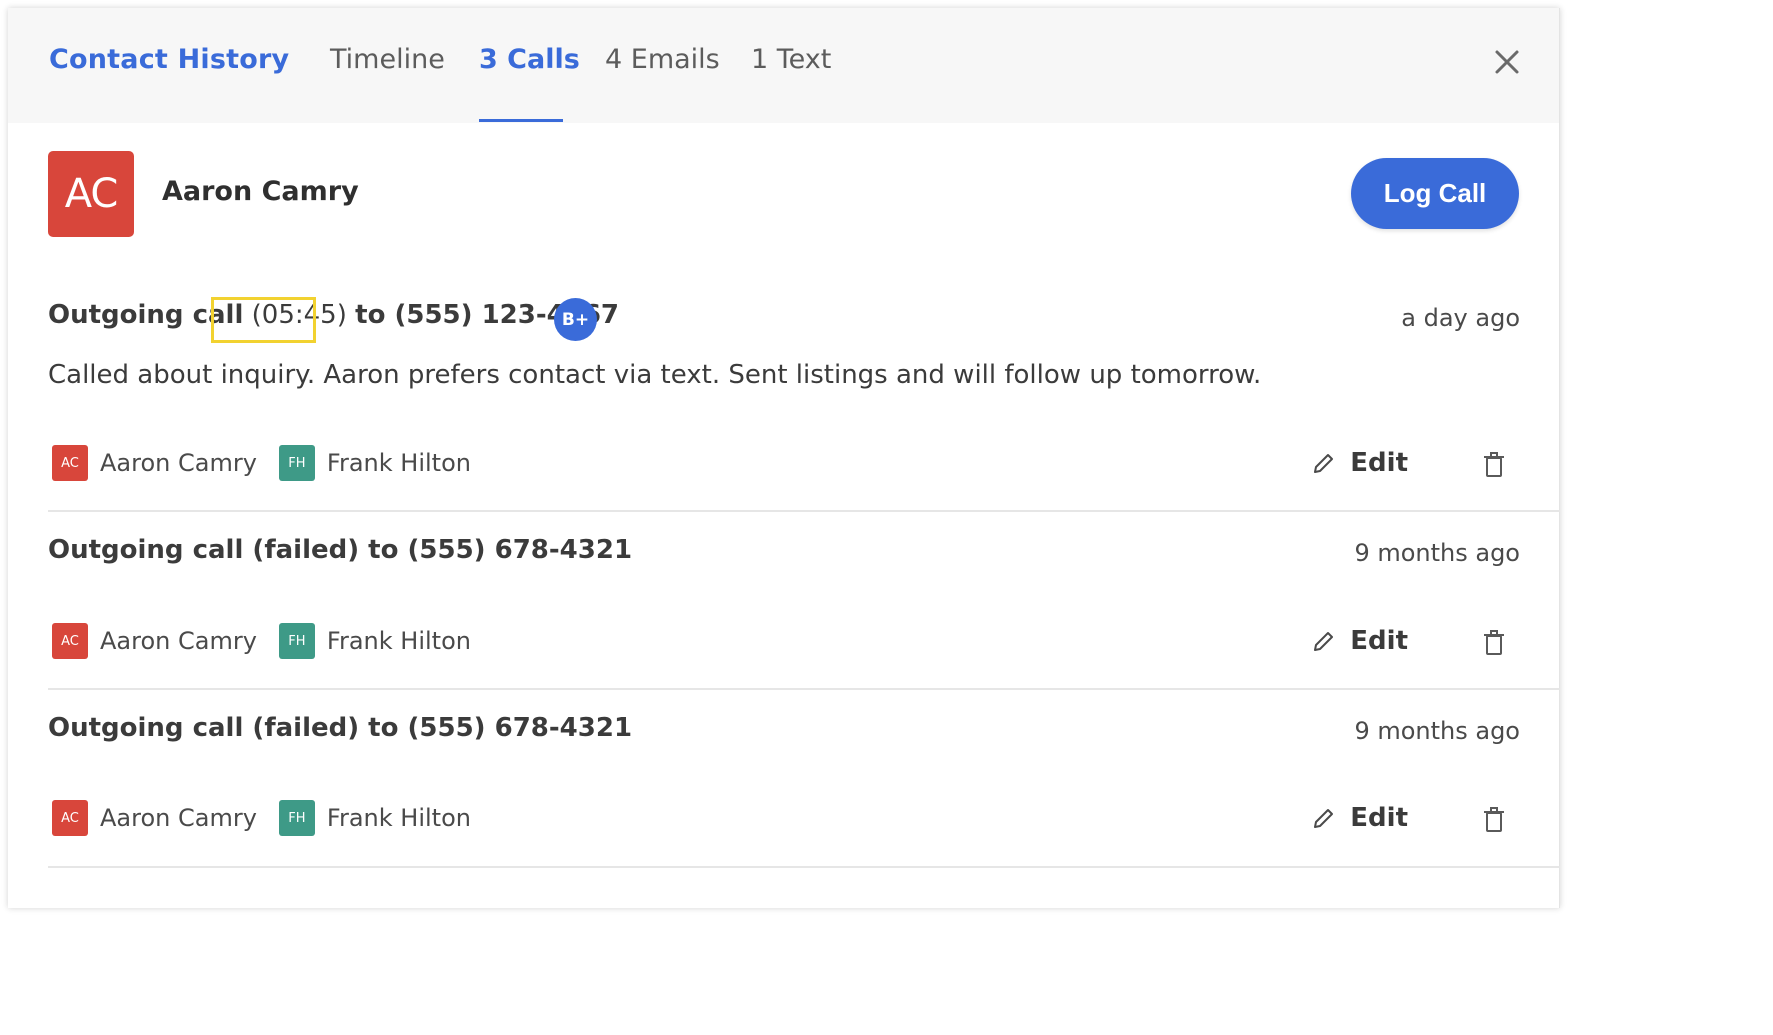 This screenshot has height=1035, width=1773. What do you see at coordinates (1507, 62) in the screenshot?
I see `close-icon` at bounding box center [1507, 62].